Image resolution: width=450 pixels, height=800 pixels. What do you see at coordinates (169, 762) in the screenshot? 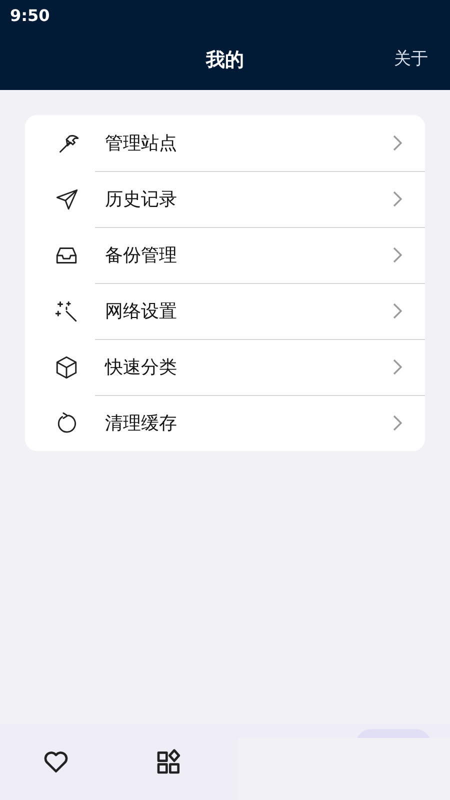
I see `apps-icon` at bounding box center [169, 762].